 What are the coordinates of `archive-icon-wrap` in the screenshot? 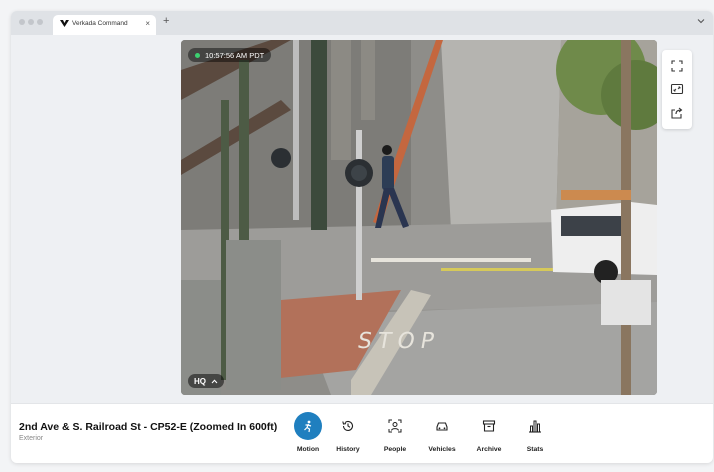 It's located at (489, 426).